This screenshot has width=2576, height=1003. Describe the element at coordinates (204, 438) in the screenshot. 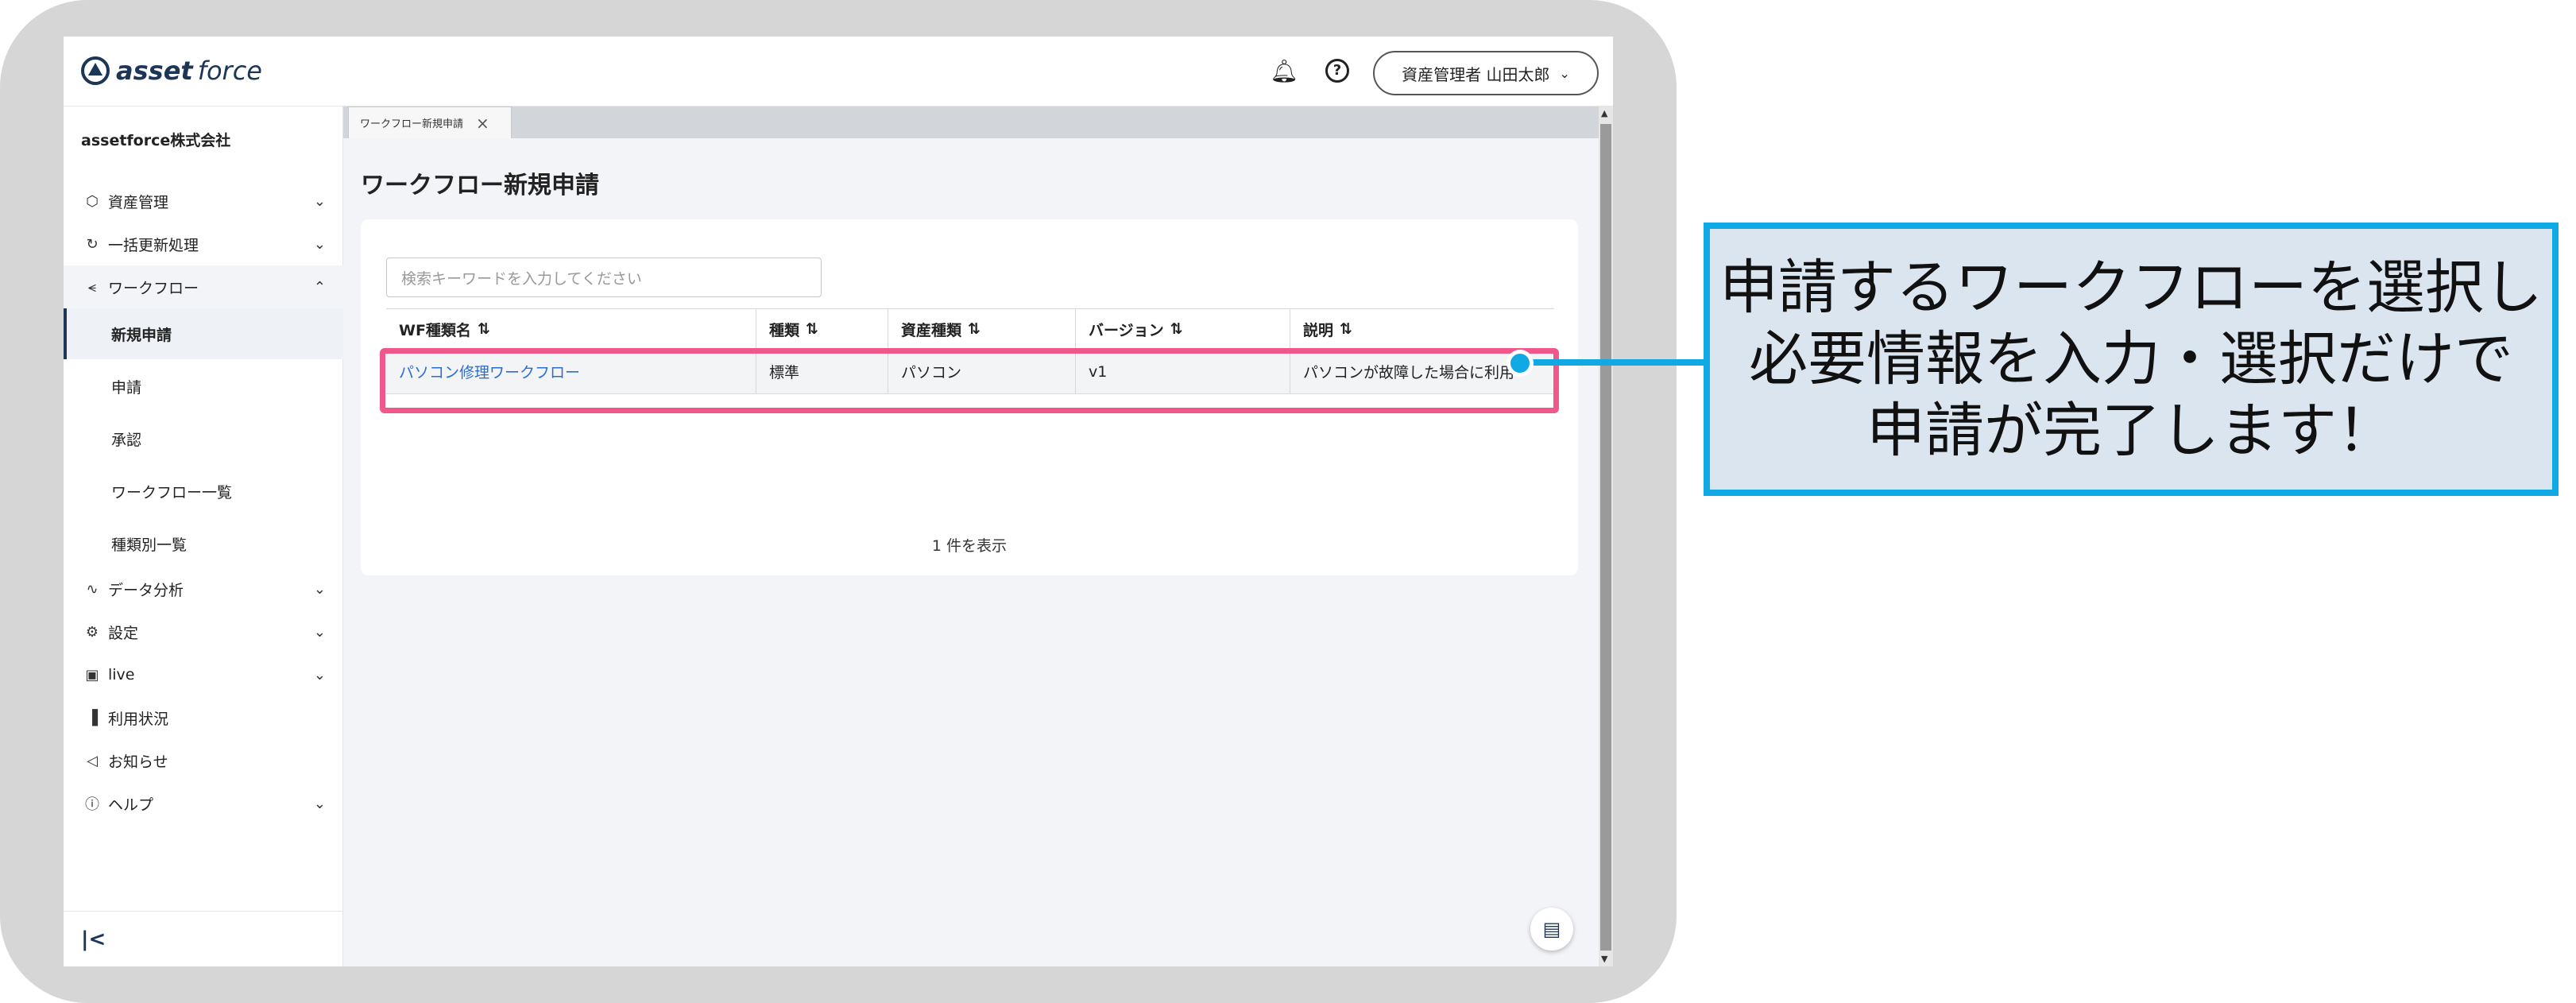

I see `sidebar-subitem-approval: 承認` at that location.